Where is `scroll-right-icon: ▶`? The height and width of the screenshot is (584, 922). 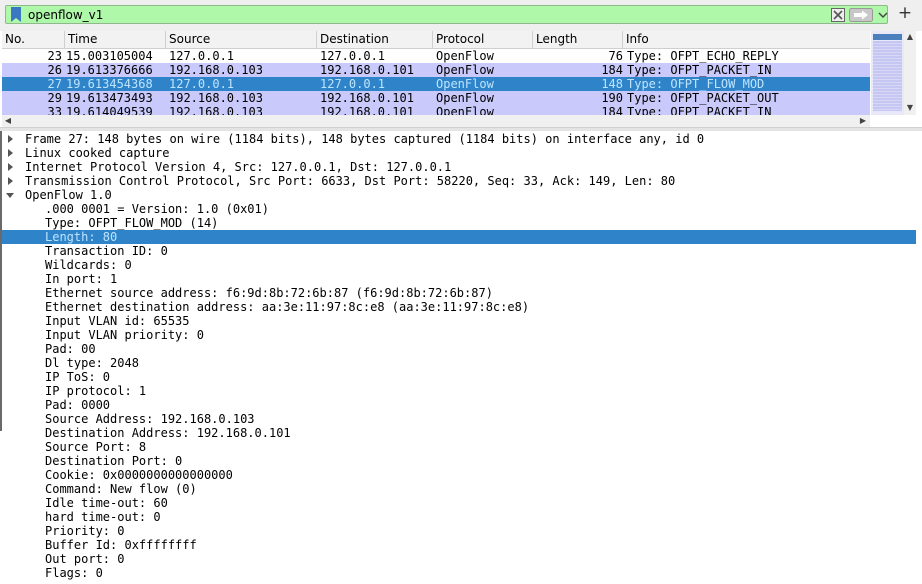 scroll-right-icon: ▶ is located at coordinates (863, 121).